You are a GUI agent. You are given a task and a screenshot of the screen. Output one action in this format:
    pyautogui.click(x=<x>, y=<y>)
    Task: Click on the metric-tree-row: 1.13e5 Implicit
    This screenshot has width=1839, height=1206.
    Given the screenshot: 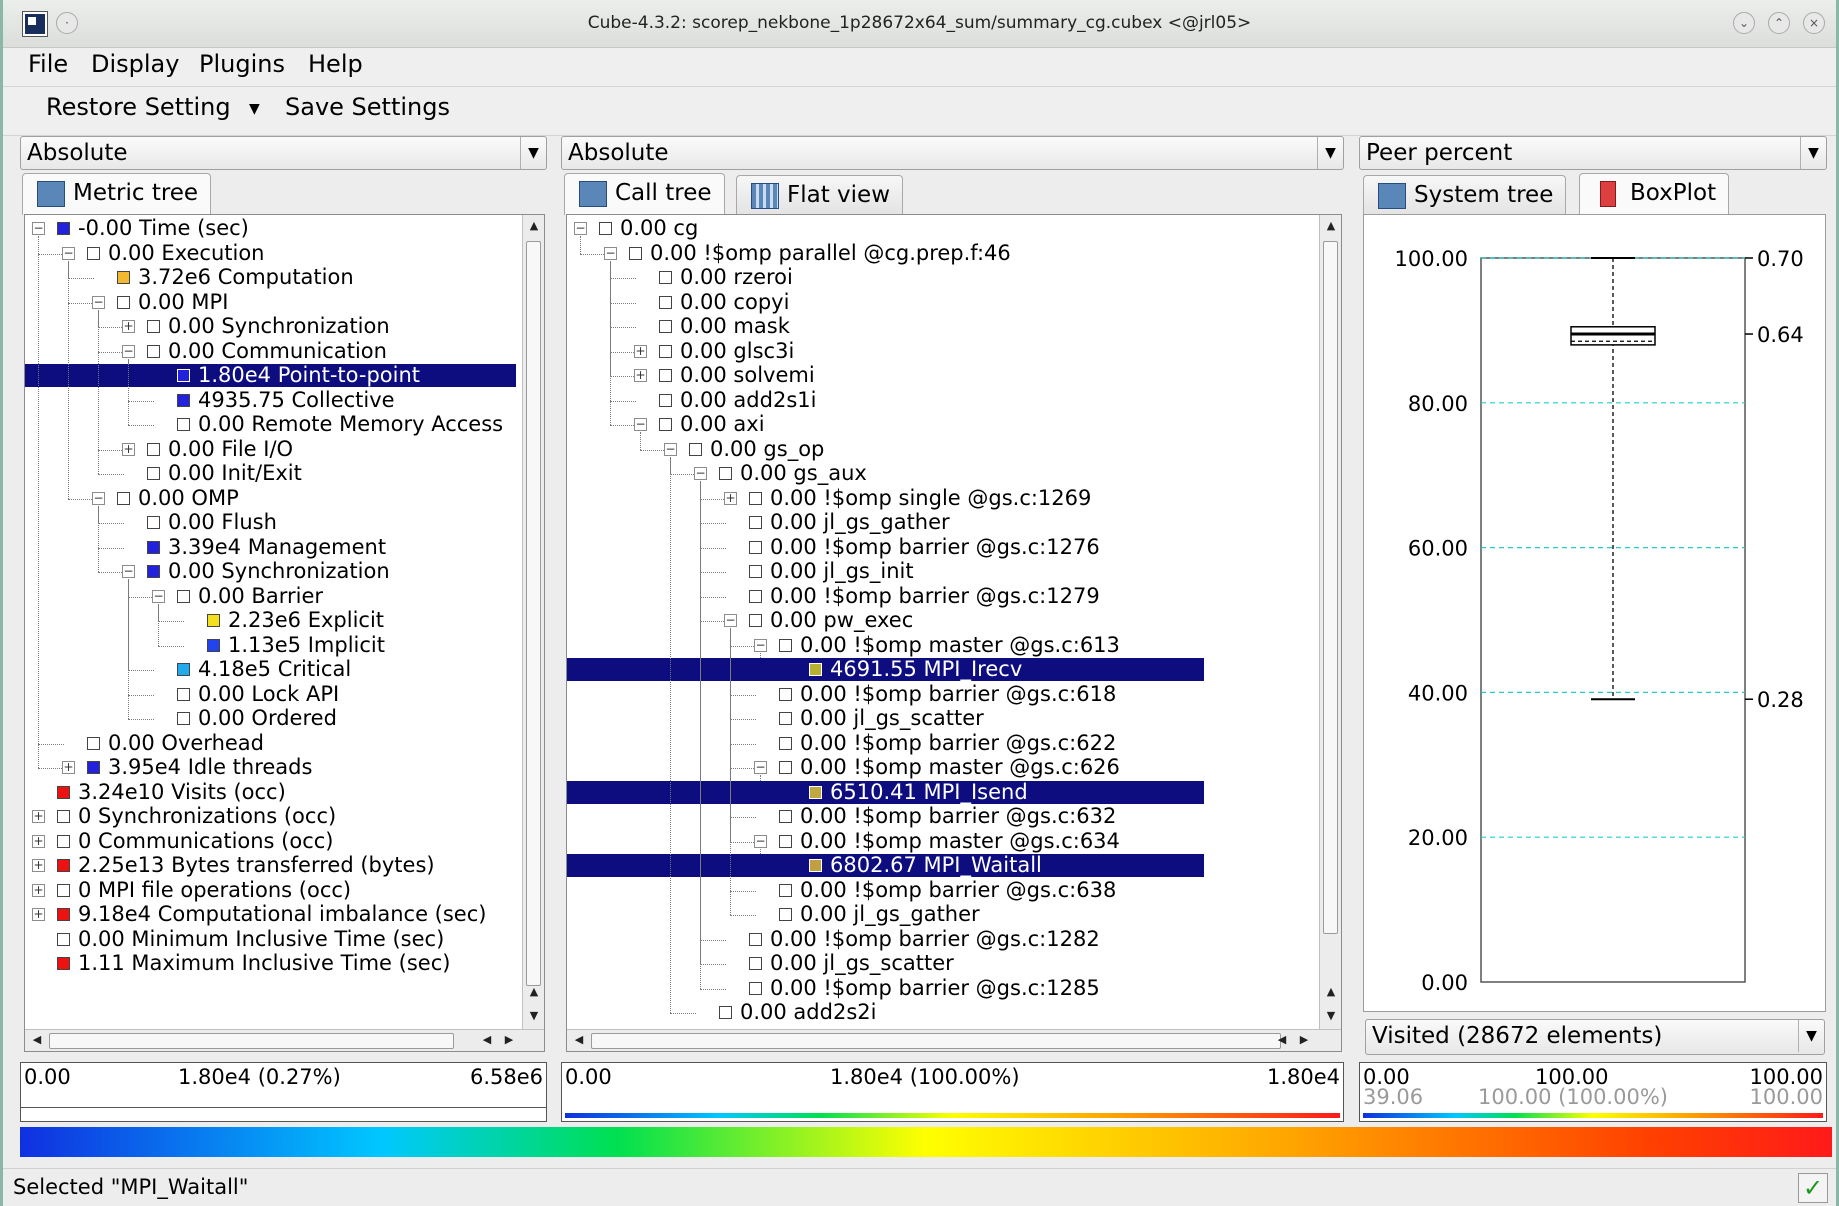 What is the action you would take?
    pyautogui.click(x=284, y=645)
    